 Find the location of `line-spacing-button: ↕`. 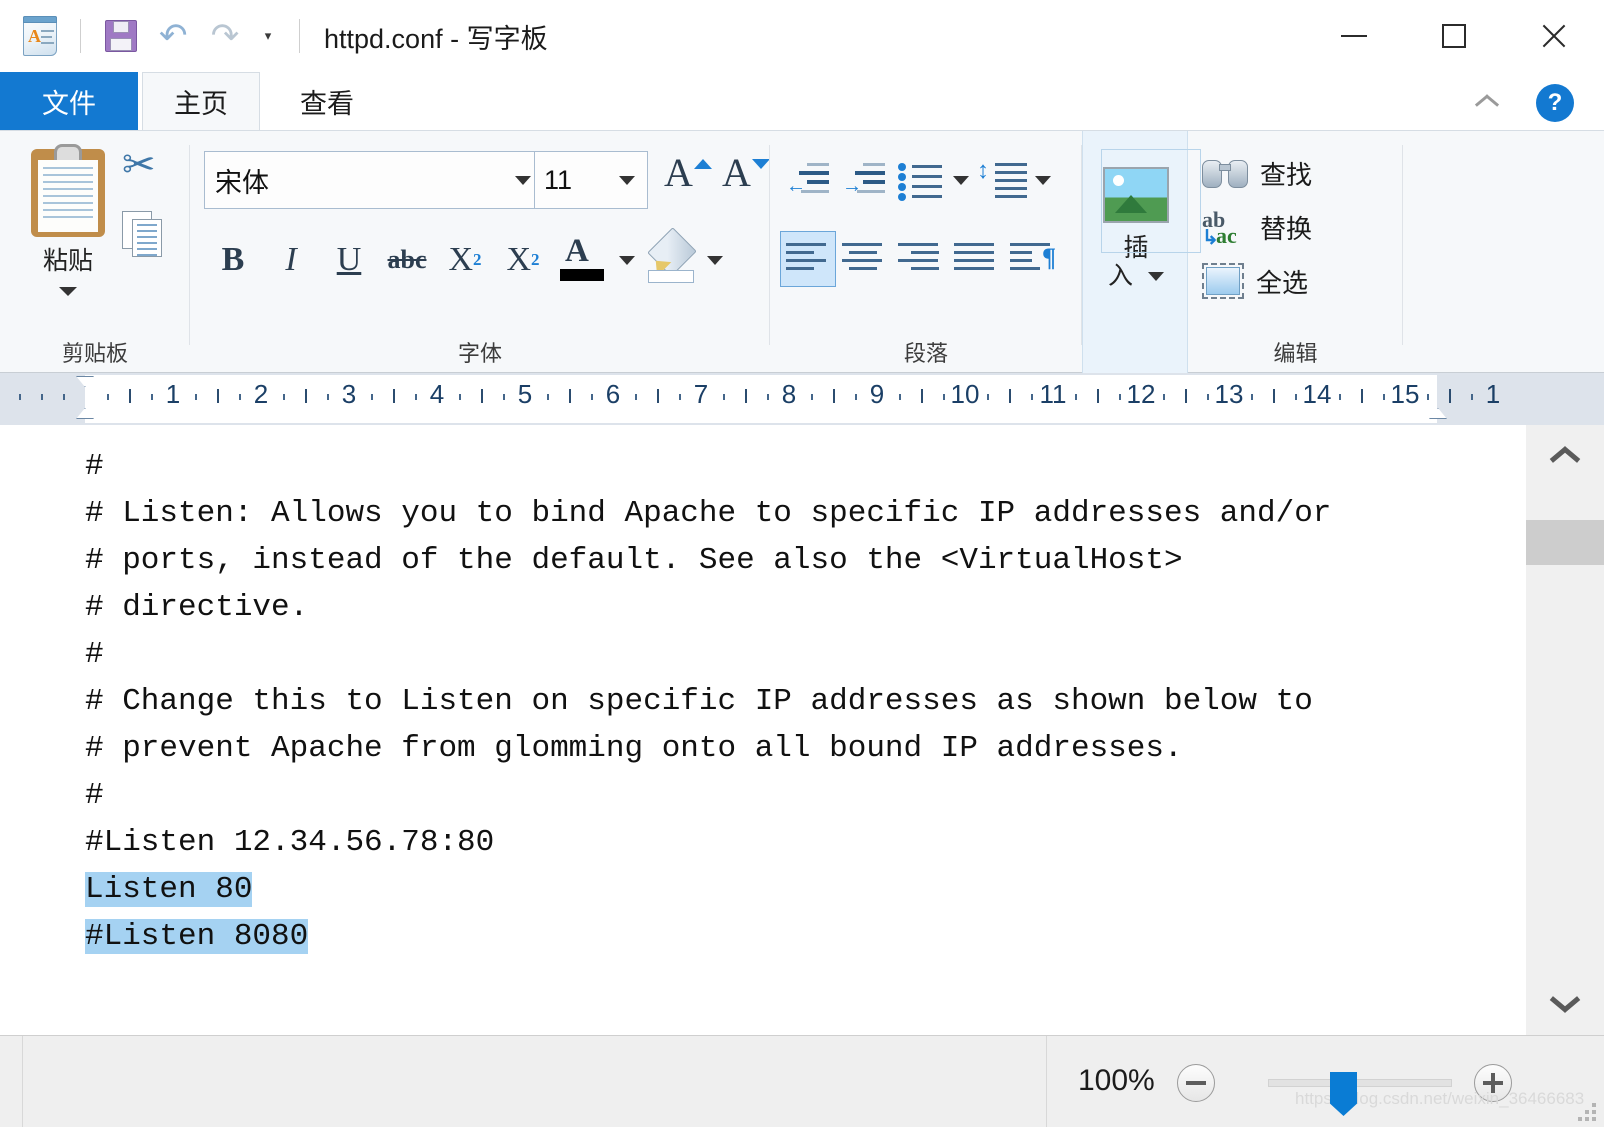

line-spacing-button: ↕ is located at coordinates (1002, 180).